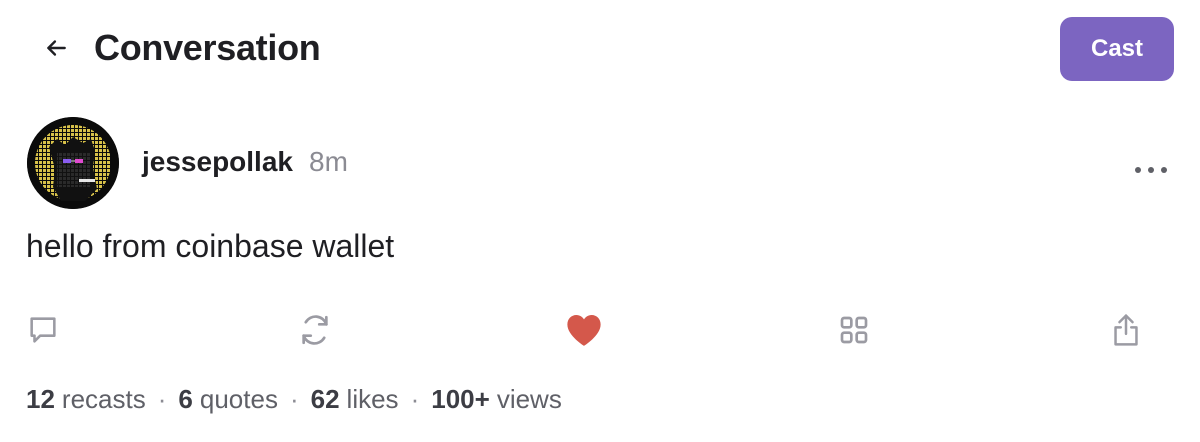  Describe the element at coordinates (103, 399) in the screenshot. I see `recasts-label: recasts` at that location.